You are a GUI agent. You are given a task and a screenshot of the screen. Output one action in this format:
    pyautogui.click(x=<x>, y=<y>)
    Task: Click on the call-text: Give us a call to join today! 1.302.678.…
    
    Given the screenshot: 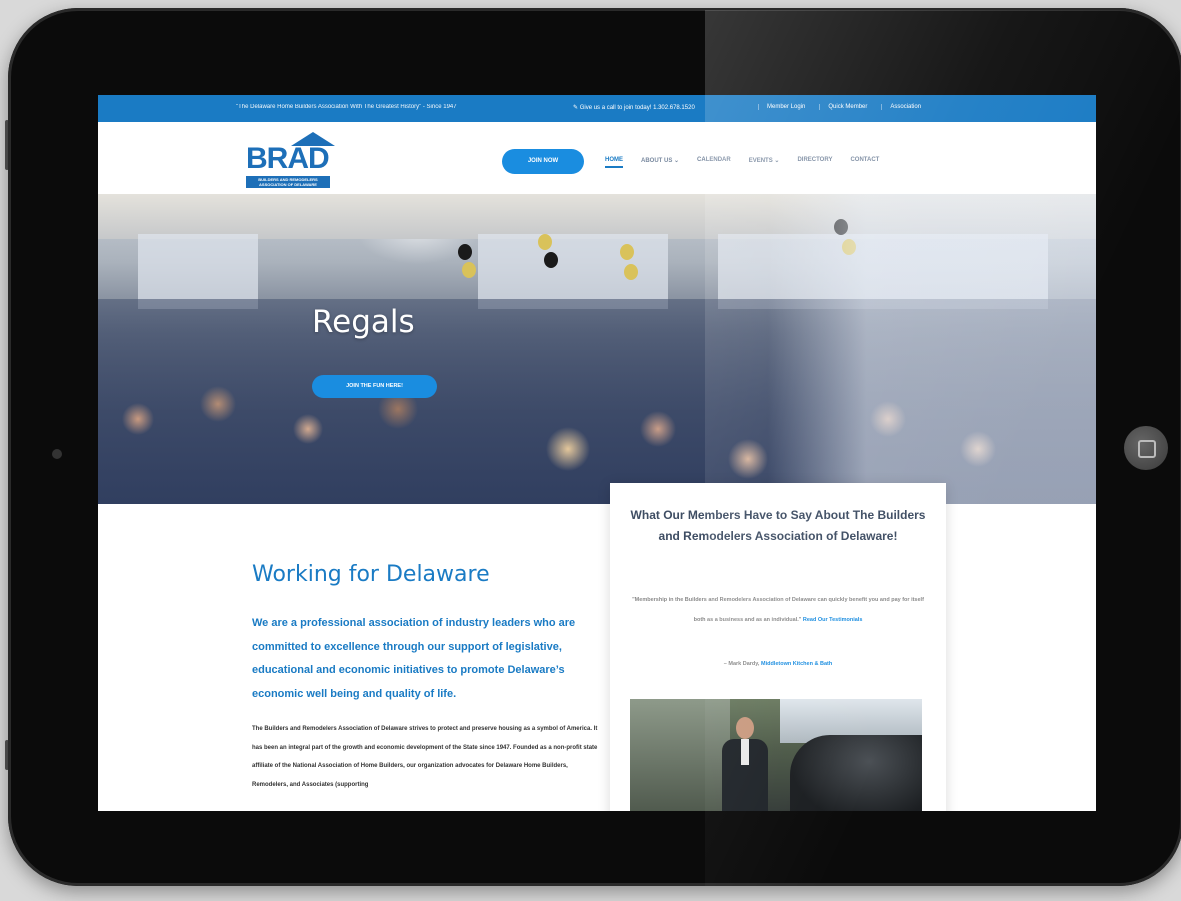 What is the action you would take?
    pyautogui.click(x=637, y=108)
    